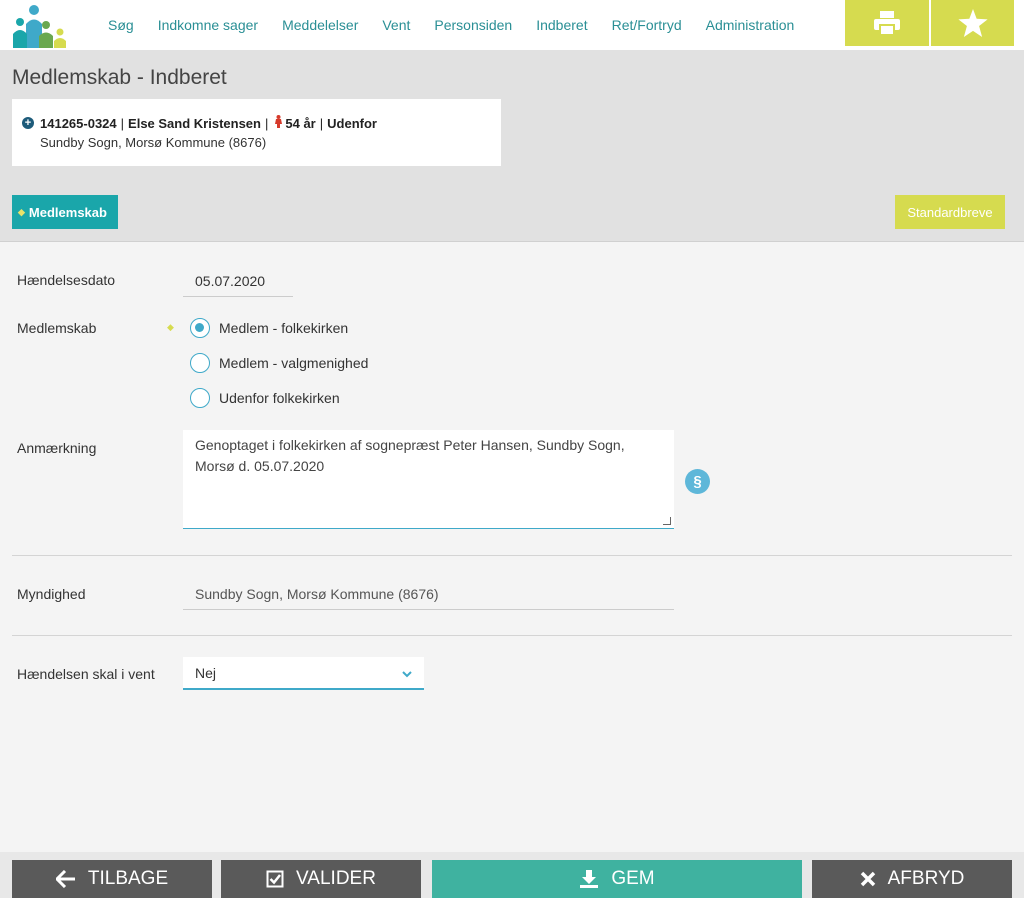 This screenshot has height=898, width=1024. What do you see at coordinates (303, 673) in the screenshot?
I see `wait-select: Nej` at bounding box center [303, 673].